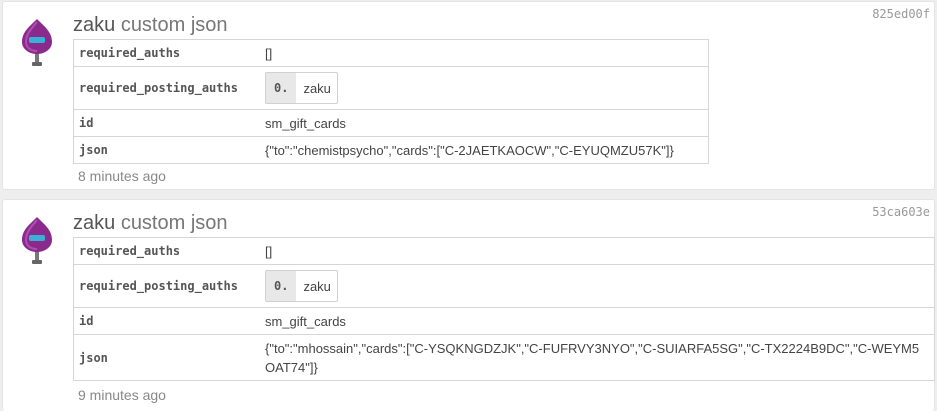  Describe the element at coordinates (122, 395) in the screenshot. I see `timestamp: 9 minutes ago` at that location.